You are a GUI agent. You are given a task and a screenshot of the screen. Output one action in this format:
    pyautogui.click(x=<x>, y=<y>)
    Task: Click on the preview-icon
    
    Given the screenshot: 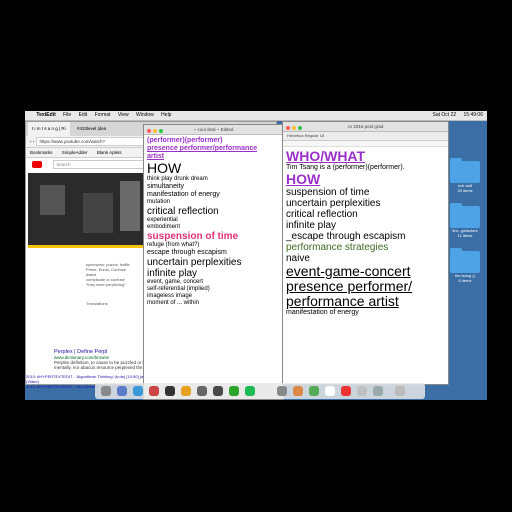 What is the action you would take?
    pyautogui.click(x=362, y=391)
    